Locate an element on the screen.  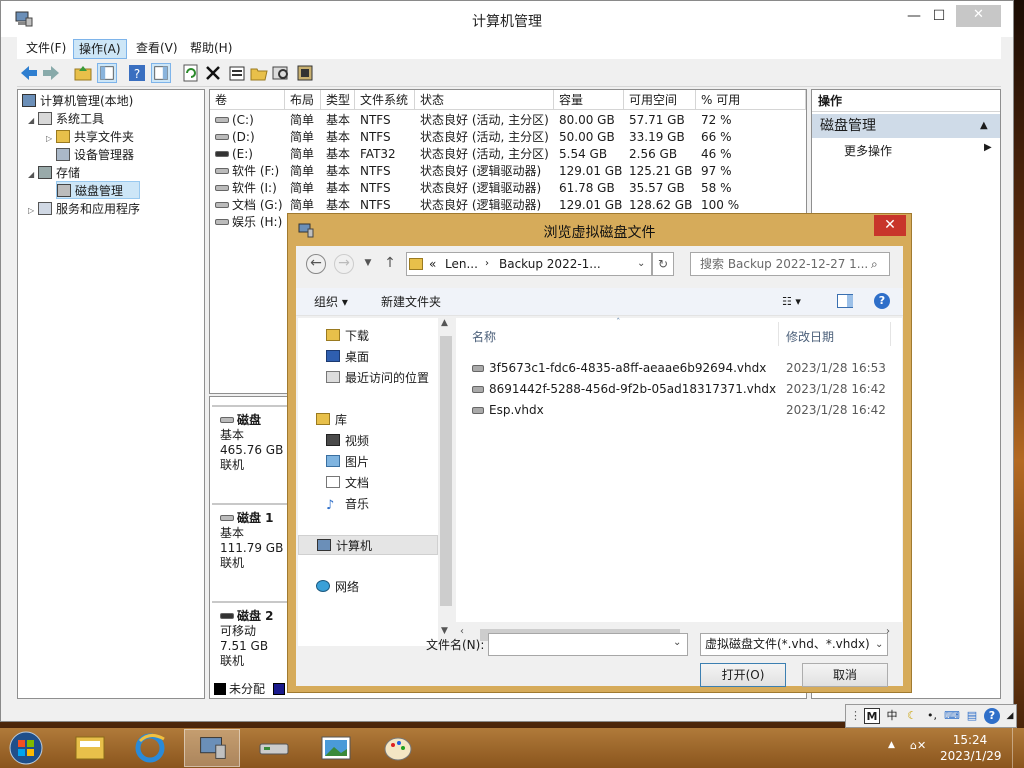
tree-item-storage: ◢ 存储 is located at coordinates (54, 173).